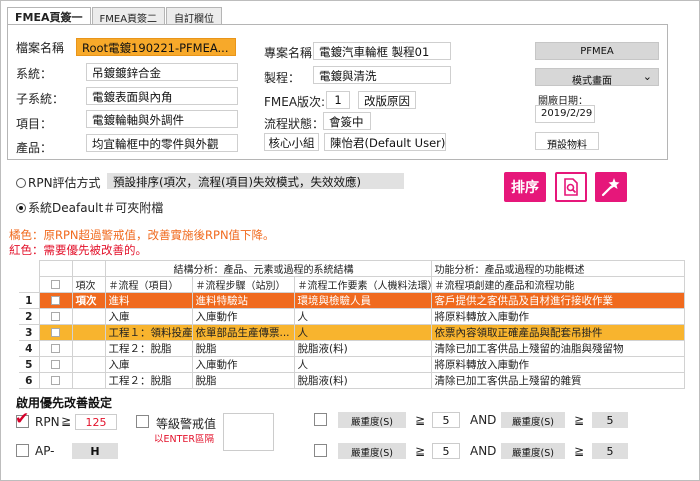 This screenshot has width=700, height=481. What do you see at coordinates (248, 432) in the screenshot?
I see `level-alert-textarea` at bounding box center [248, 432].